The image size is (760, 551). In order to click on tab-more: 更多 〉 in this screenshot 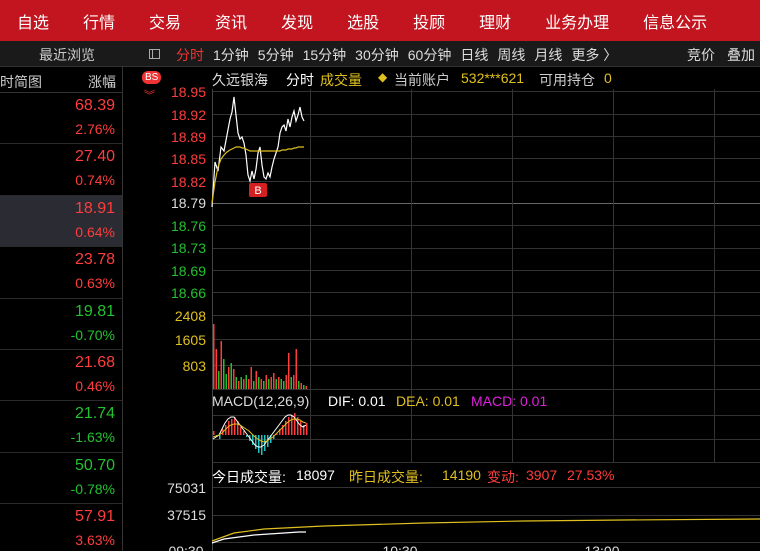, I will do `click(594, 55)`.